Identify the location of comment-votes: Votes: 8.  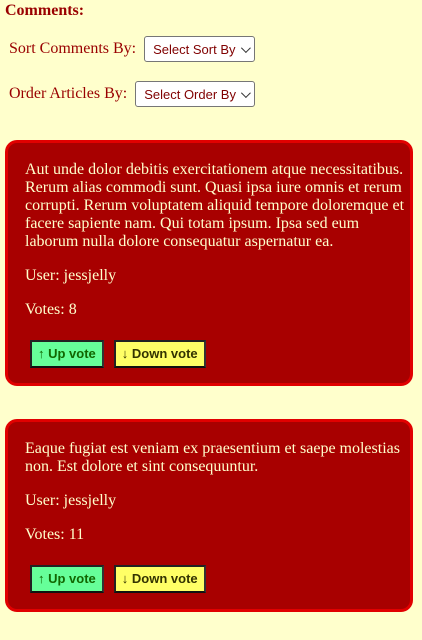
(51, 309).